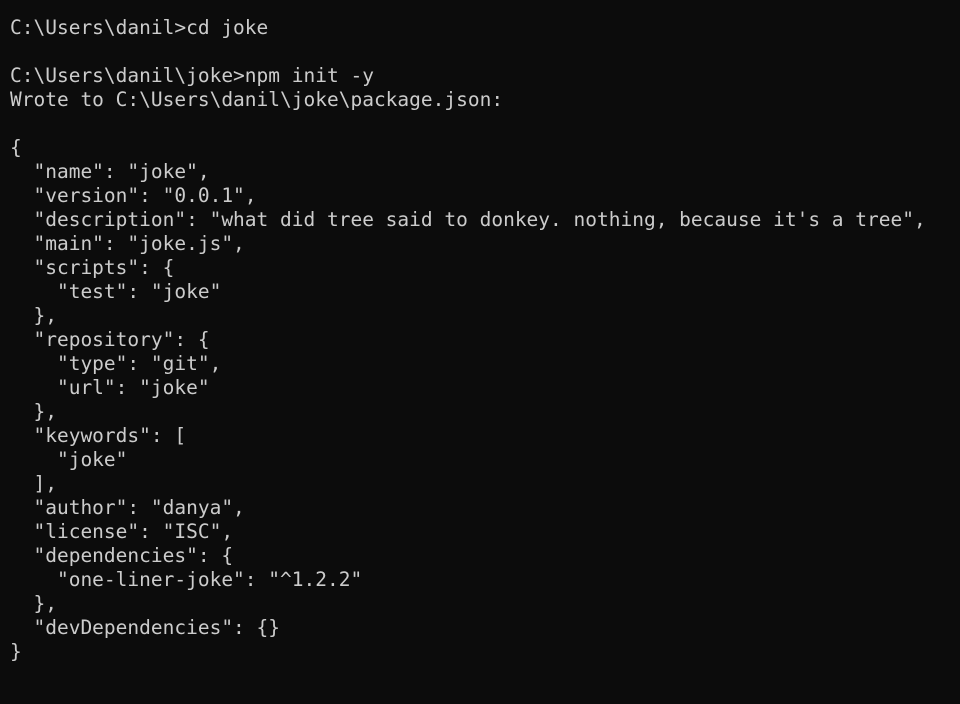 Image resolution: width=960 pixels, height=704 pixels. Describe the element at coordinates (122, 531) in the screenshot. I see `json-license-line: "license": "ISC",` at that location.